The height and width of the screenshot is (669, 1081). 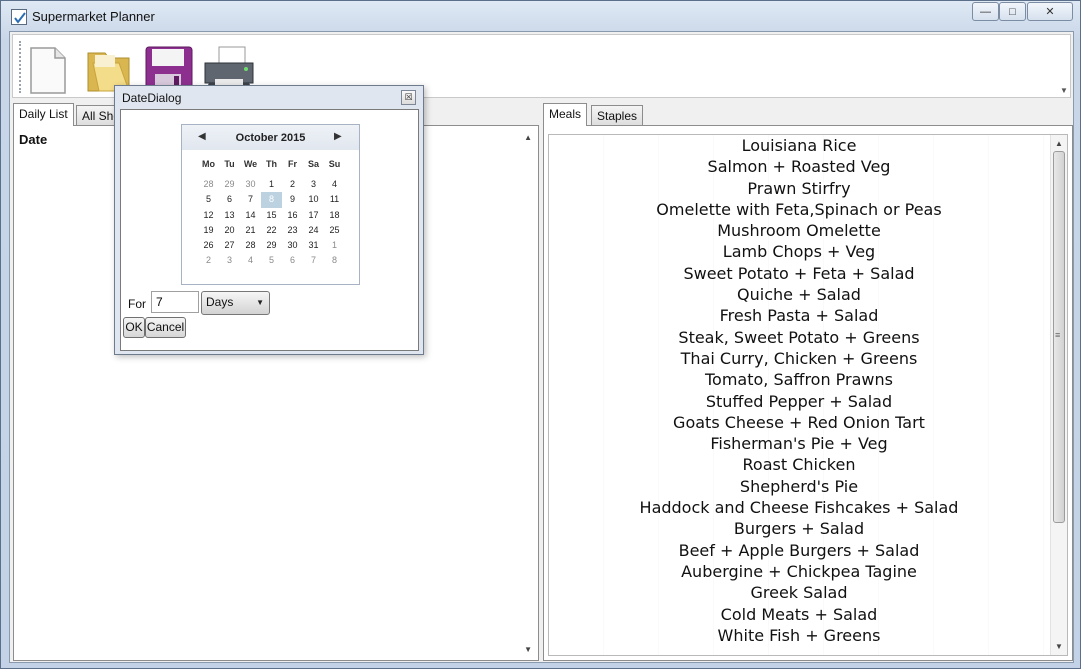 What do you see at coordinates (799, 571) in the screenshot?
I see `meal-item: Aubergine + Chickpea Tagine` at bounding box center [799, 571].